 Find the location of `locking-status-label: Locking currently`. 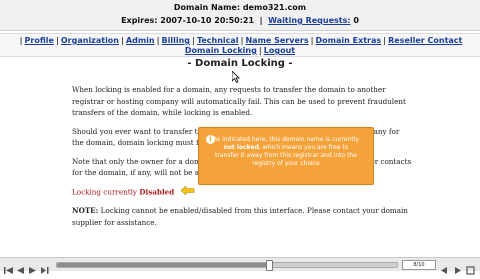

locking-status-label: Locking currently is located at coordinates (104, 191).